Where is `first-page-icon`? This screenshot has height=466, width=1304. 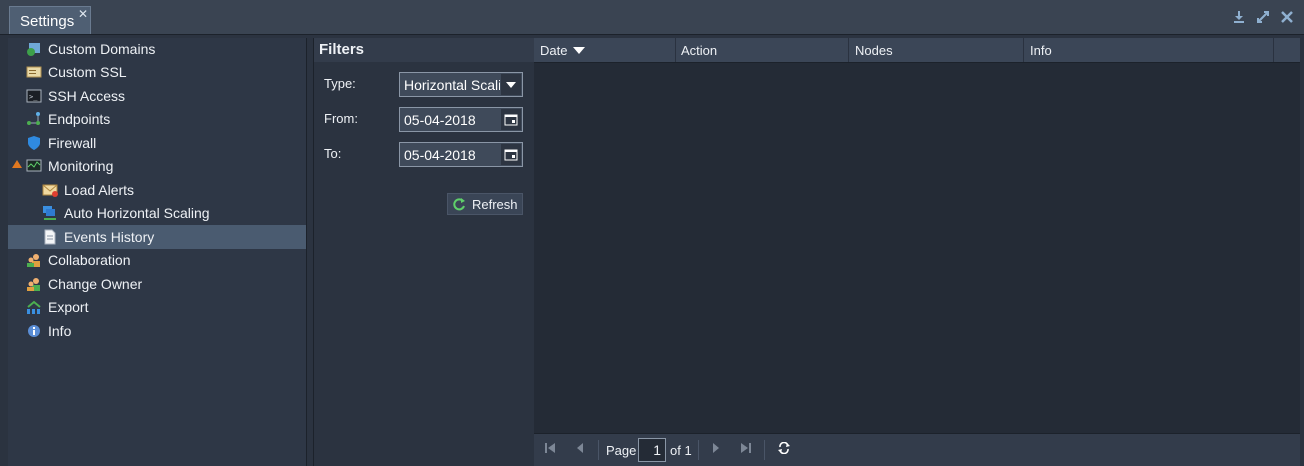 first-page-icon is located at coordinates (550, 449).